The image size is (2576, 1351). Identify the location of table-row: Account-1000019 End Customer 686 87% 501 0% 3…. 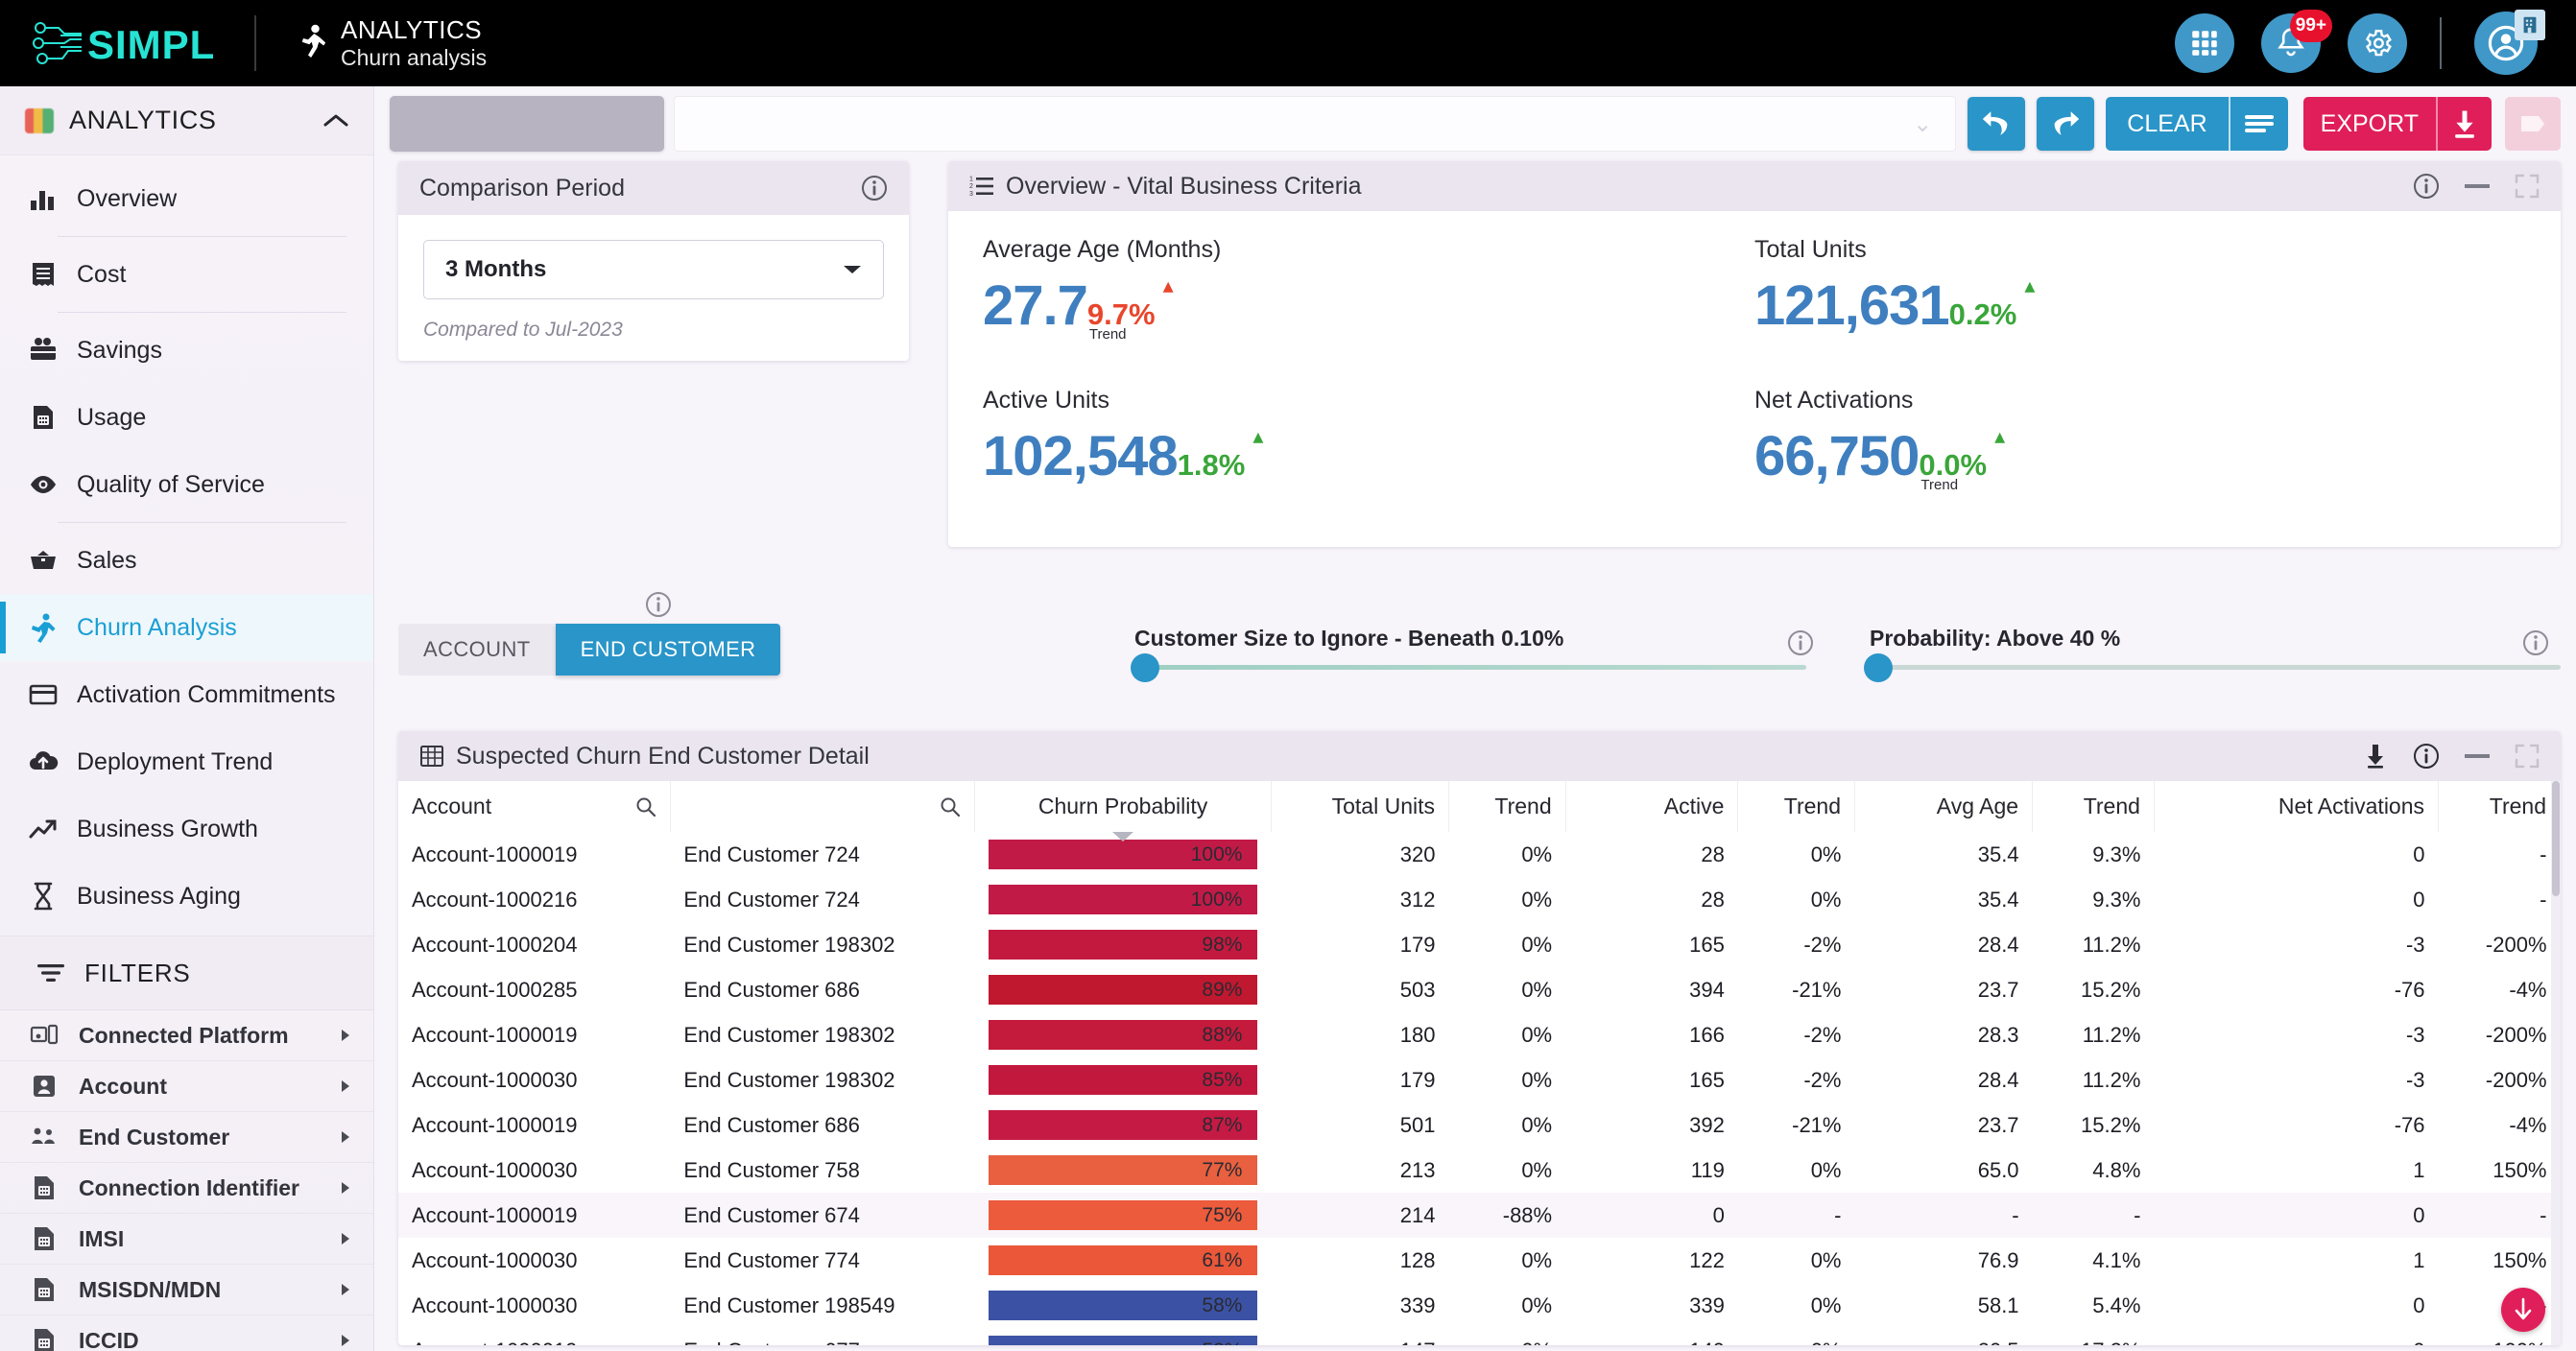
(1479, 1125).